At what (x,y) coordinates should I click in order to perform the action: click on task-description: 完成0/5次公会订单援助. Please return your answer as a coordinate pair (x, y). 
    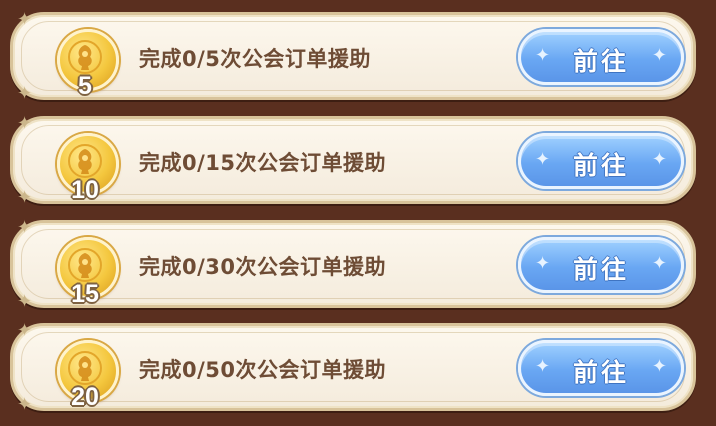
    Looking at the image, I should click on (255, 59).